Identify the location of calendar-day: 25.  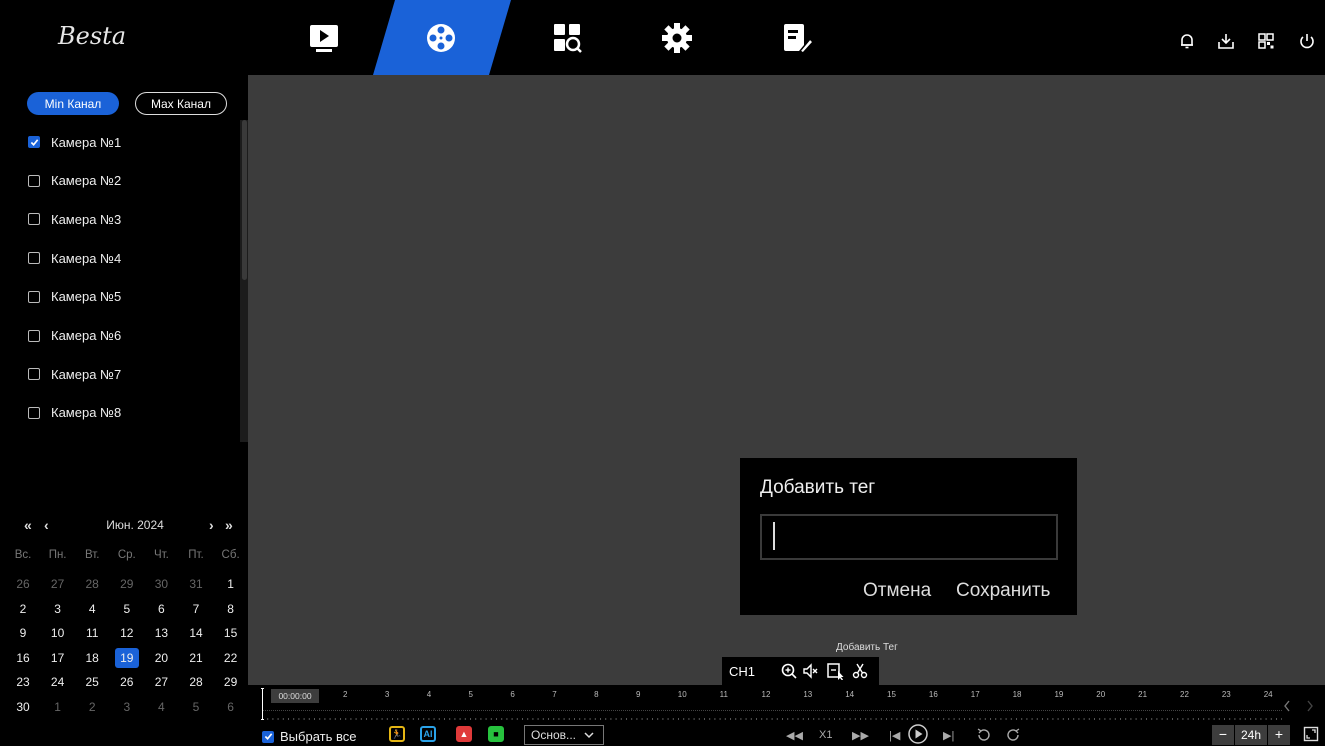
(92, 682).